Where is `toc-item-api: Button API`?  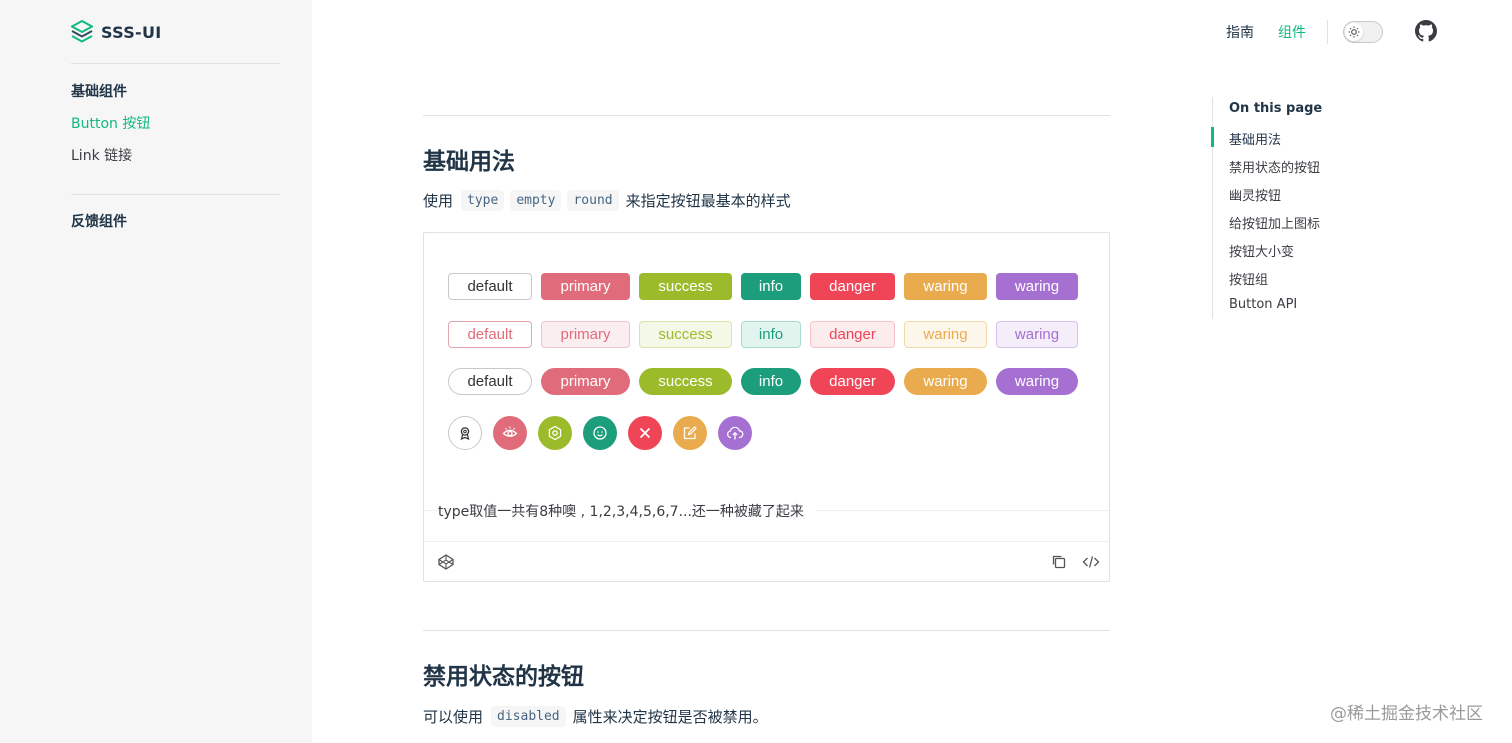 toc-item-api: Button API is located at coordinates (1263, 304).